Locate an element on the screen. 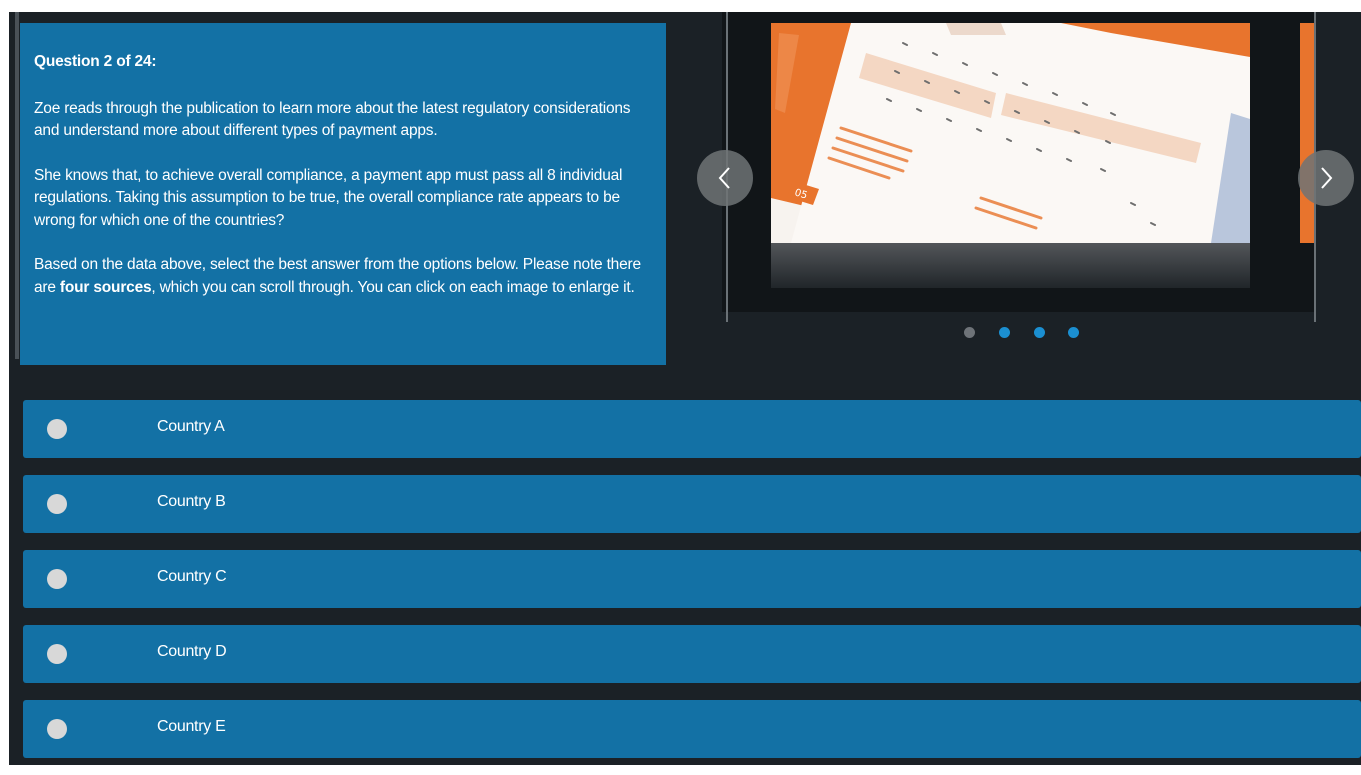  answer-option-b: Country B is located at coordinates (692, 504).